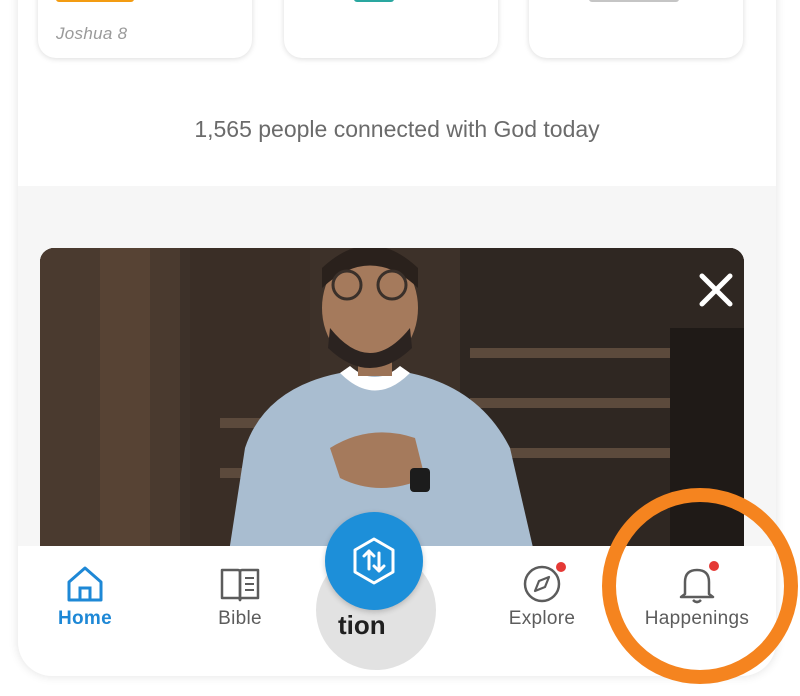 The width and height of the screenshot is (800, 696). I want to click on close-icon, so click(716, 290).